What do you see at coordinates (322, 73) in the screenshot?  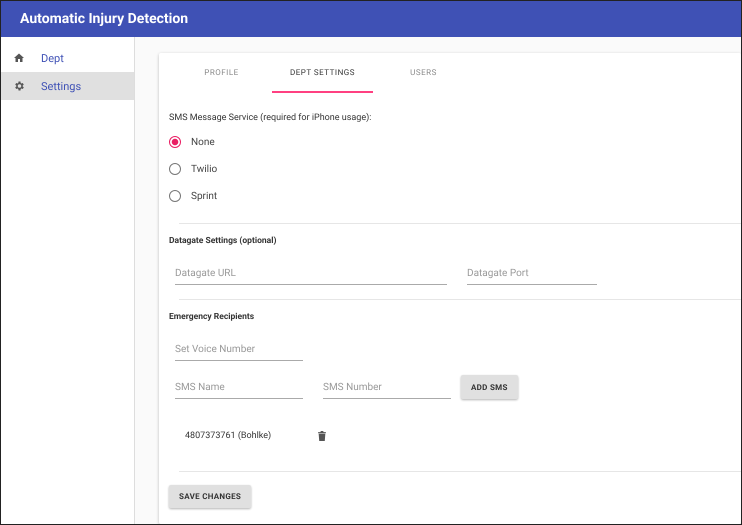 I see `tab: DEPT SETTINGS` at bounding box center [322, 73].